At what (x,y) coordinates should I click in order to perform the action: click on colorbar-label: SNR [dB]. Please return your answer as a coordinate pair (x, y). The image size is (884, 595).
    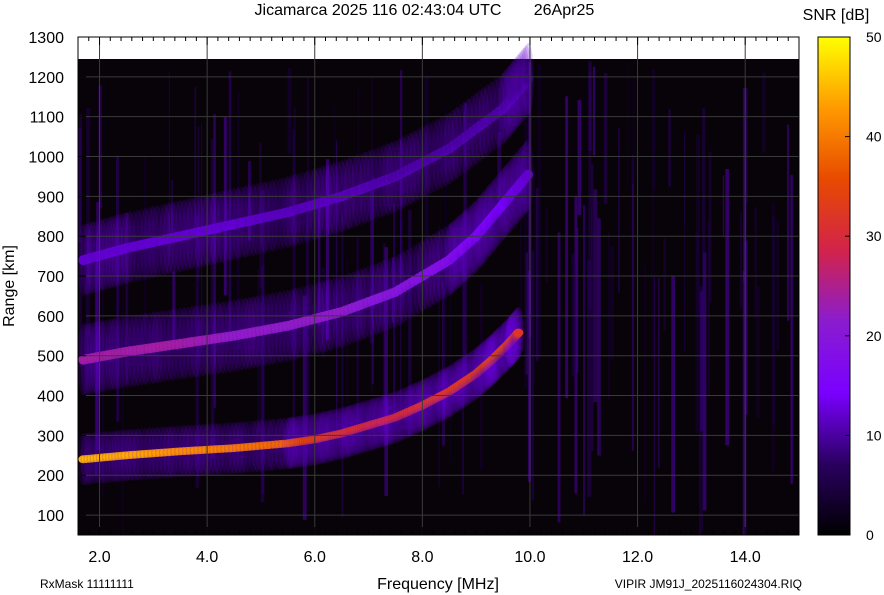
    Looking at the image, I should click on (836, 15).